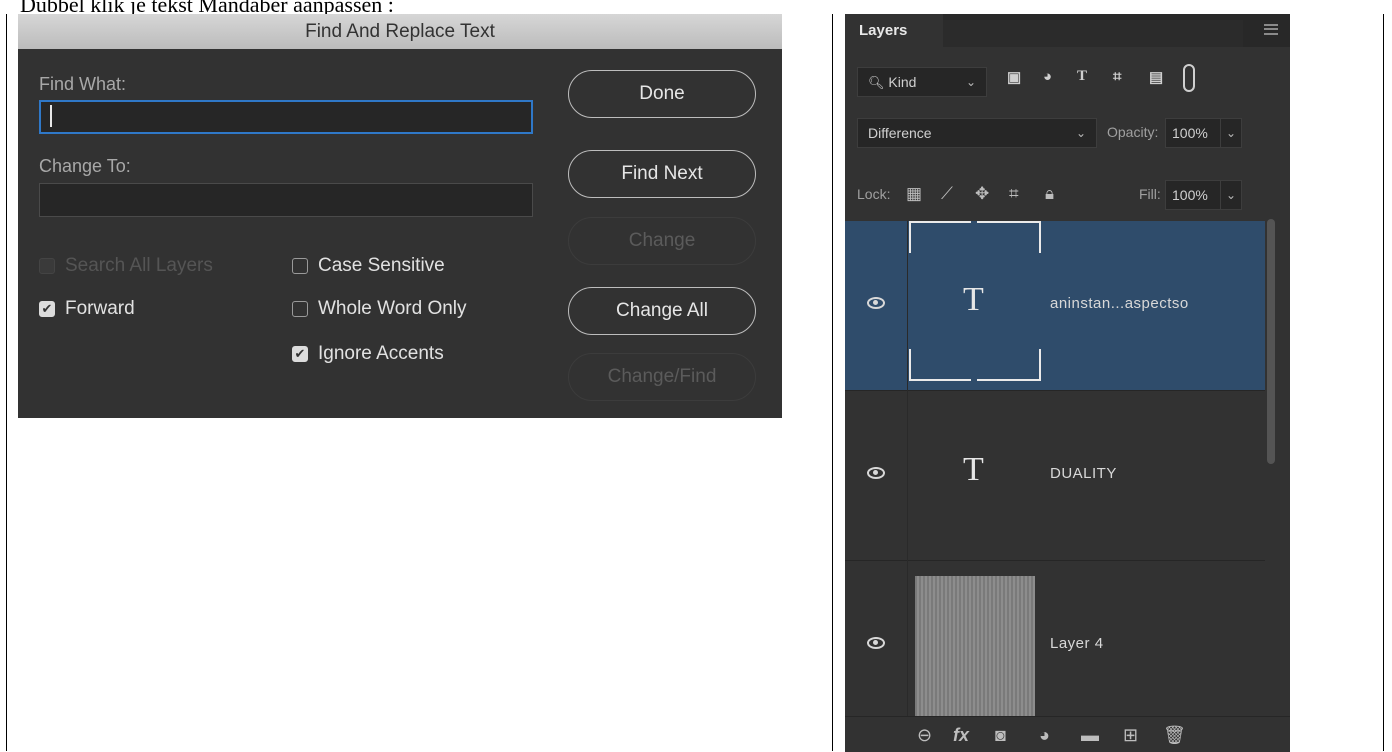 The image size is (1392, 752). Describe the element at coordinates (1090, 735) in the screenshot. I see `folder-icon: ▬` at that location.